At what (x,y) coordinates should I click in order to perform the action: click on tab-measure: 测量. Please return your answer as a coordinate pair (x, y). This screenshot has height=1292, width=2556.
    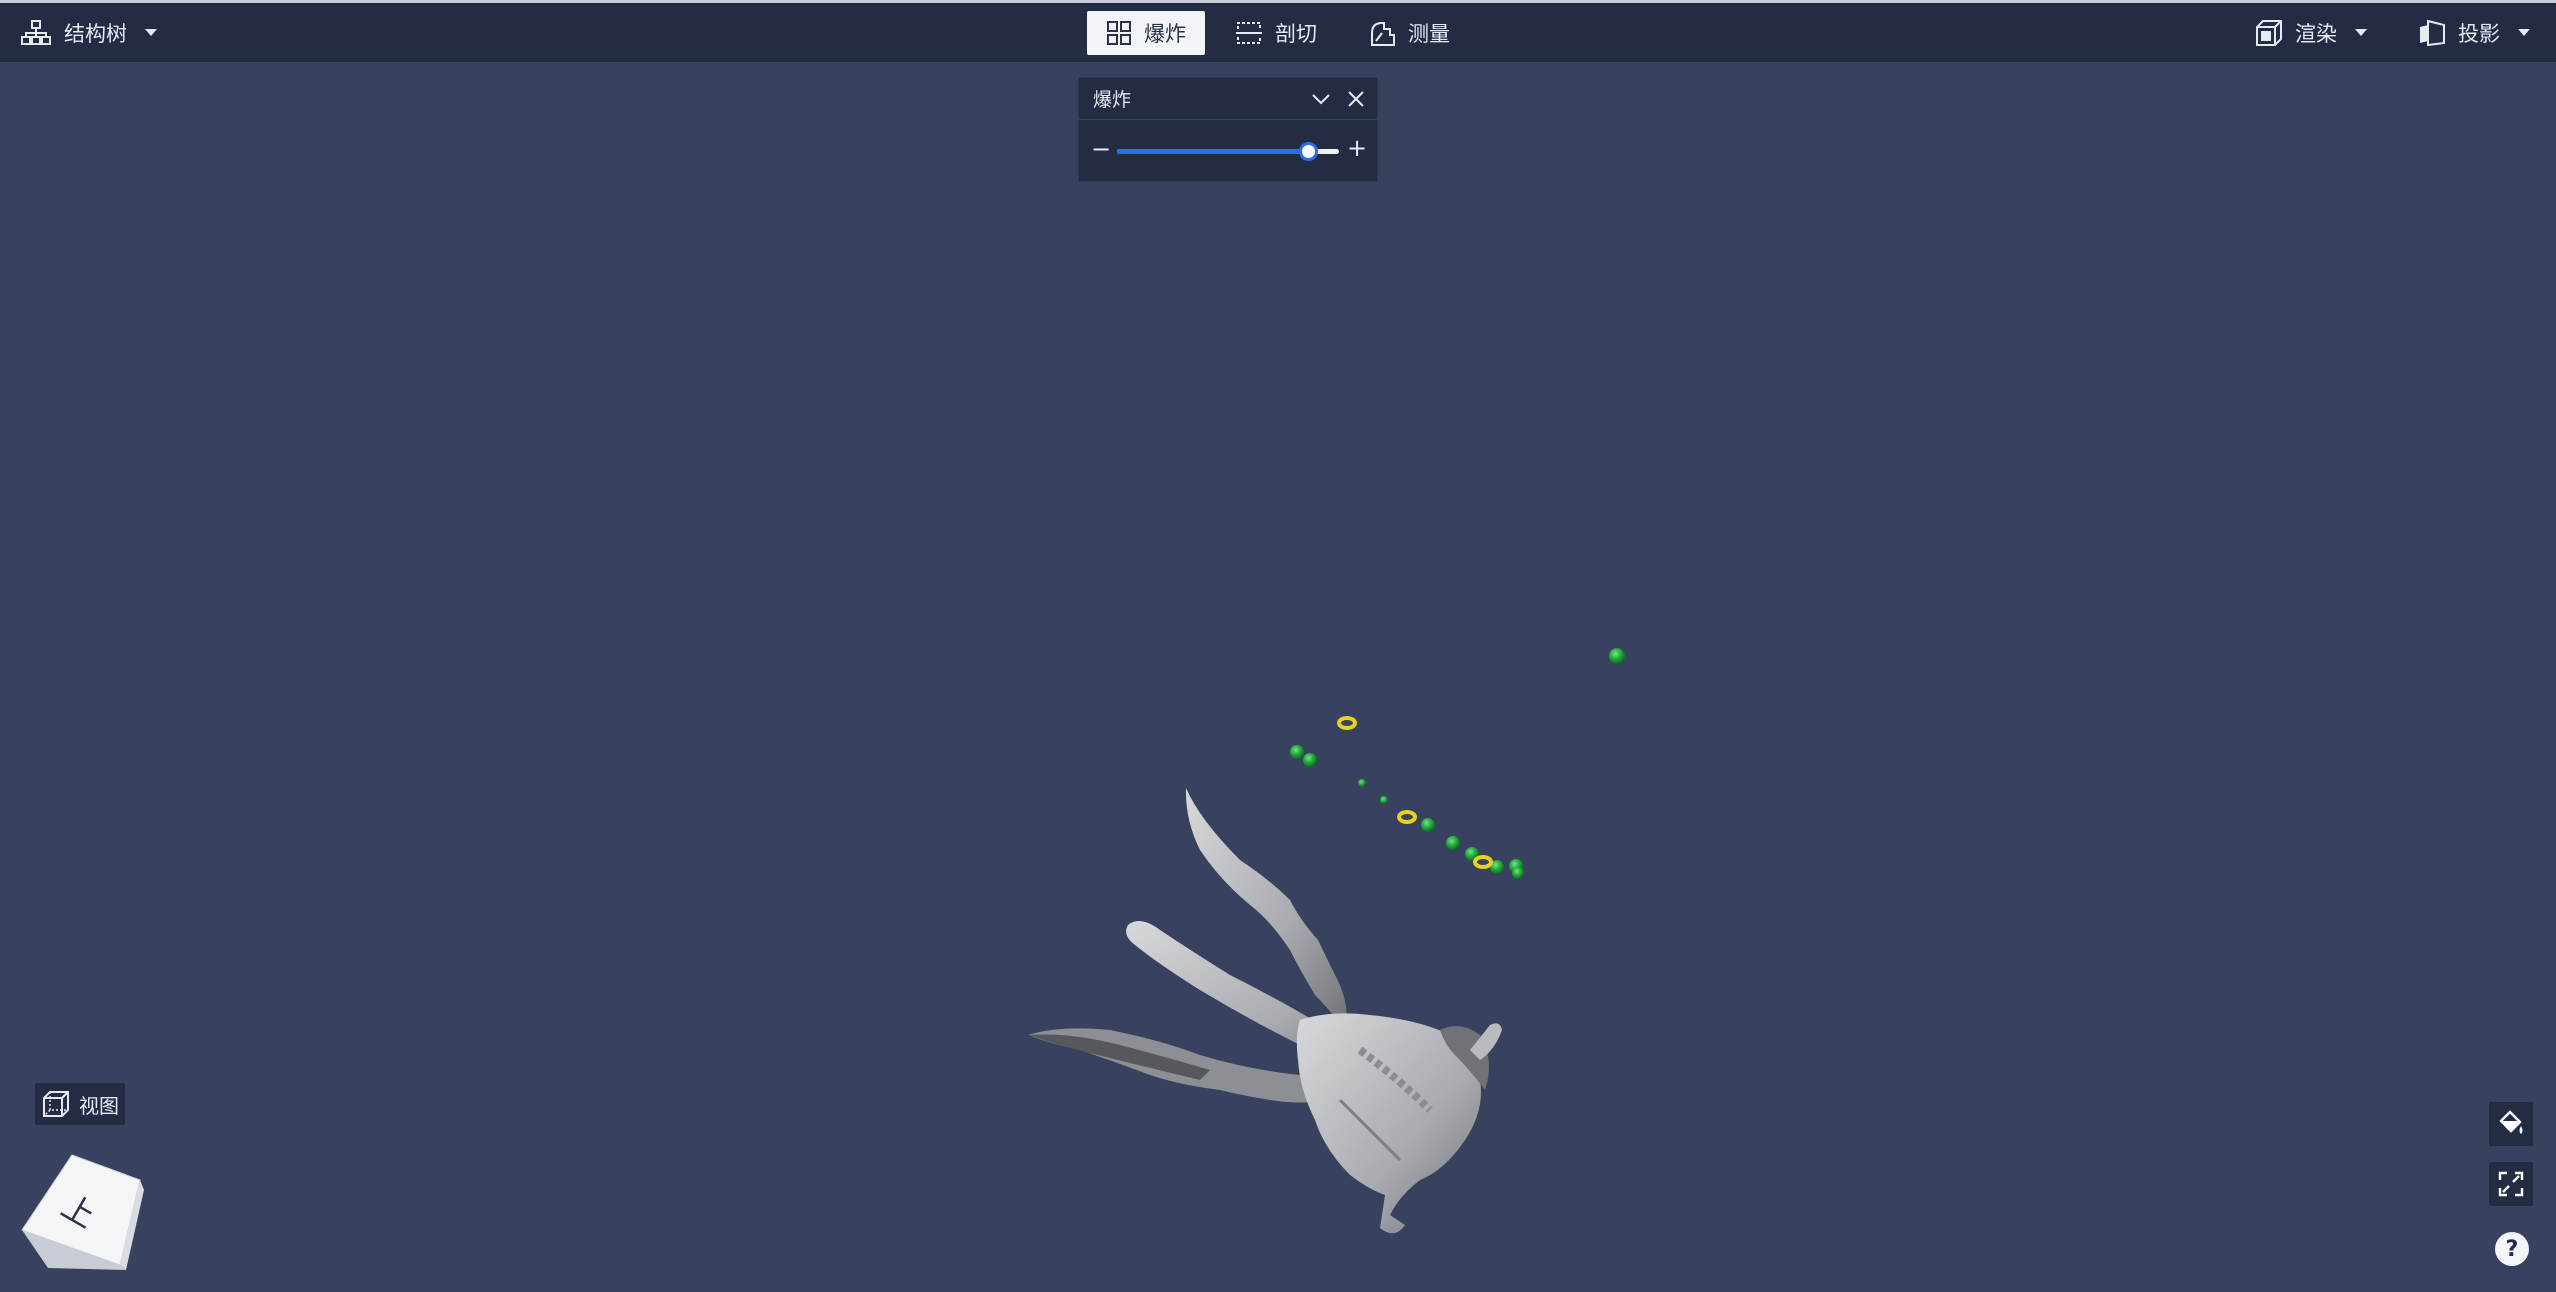
    Looking at the image, I should click on (1409, 32).